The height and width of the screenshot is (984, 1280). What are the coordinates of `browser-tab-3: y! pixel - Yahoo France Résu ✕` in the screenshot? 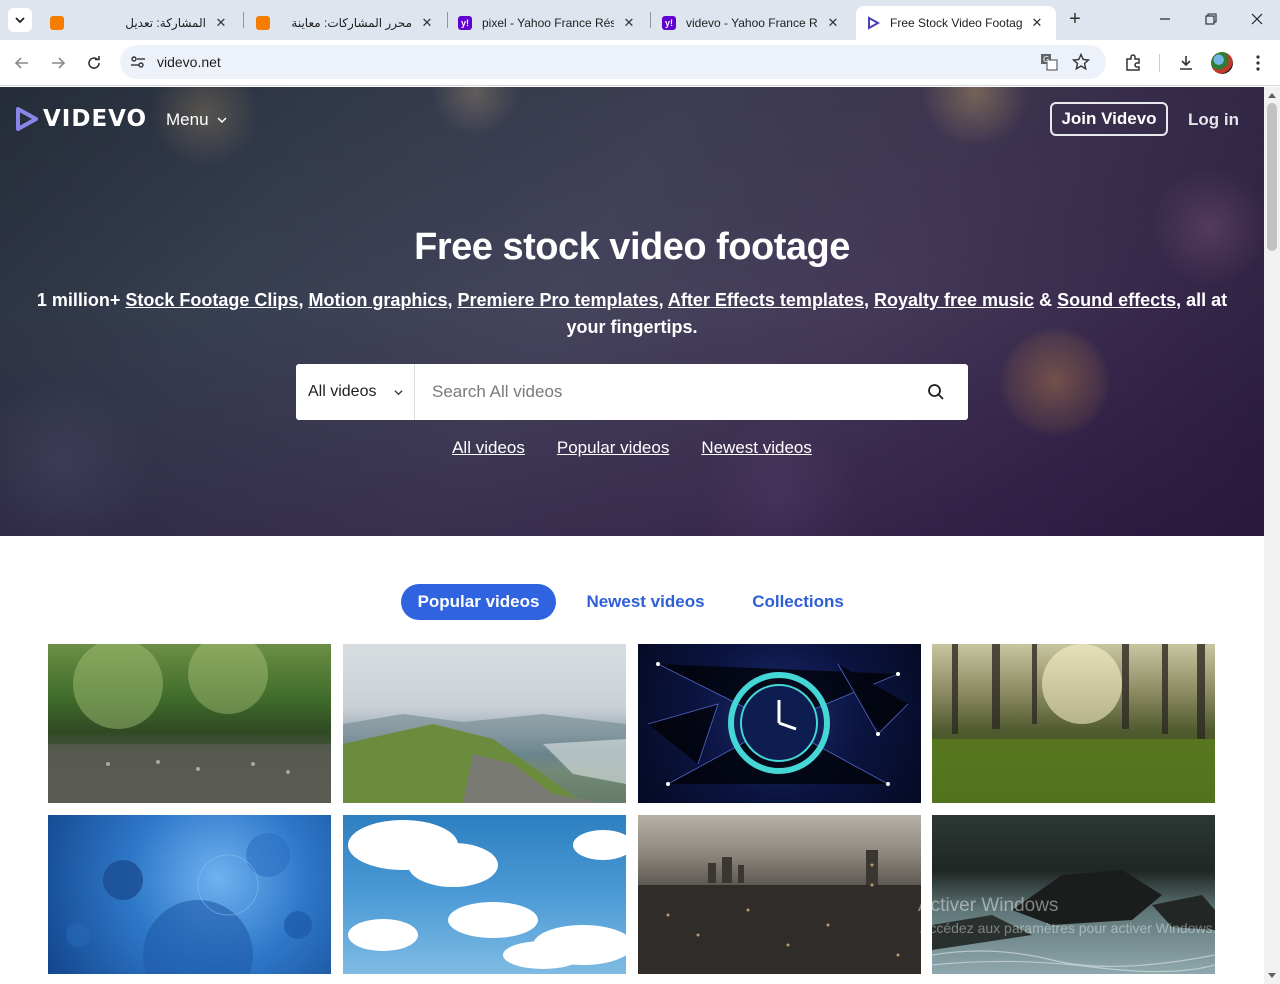 It's located at (548, 23).